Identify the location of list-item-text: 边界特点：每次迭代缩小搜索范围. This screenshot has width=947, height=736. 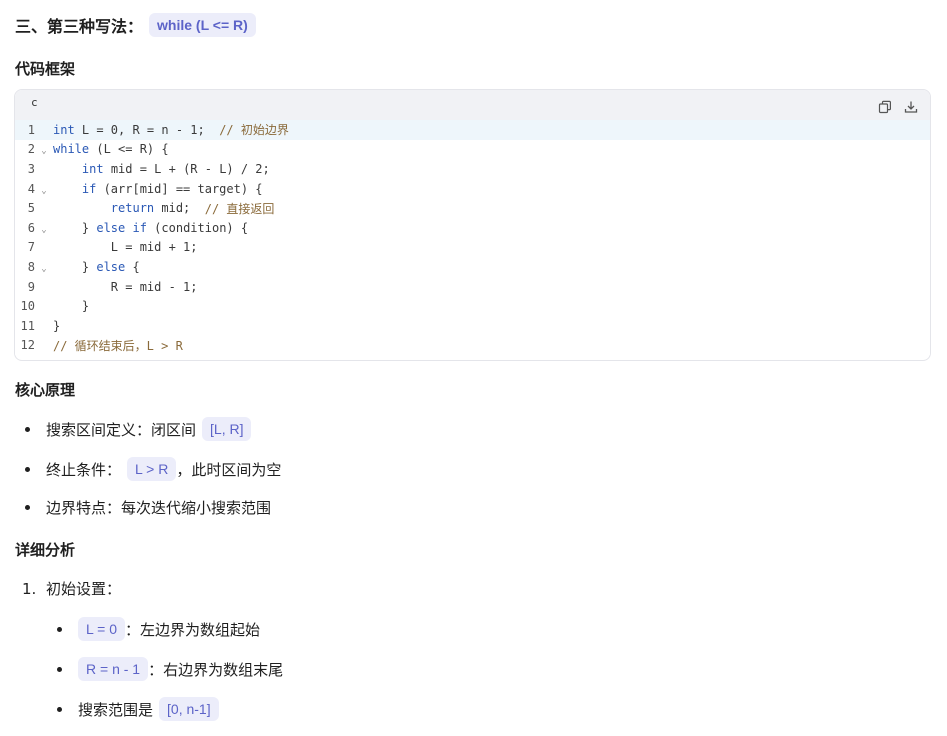
(159, 508).